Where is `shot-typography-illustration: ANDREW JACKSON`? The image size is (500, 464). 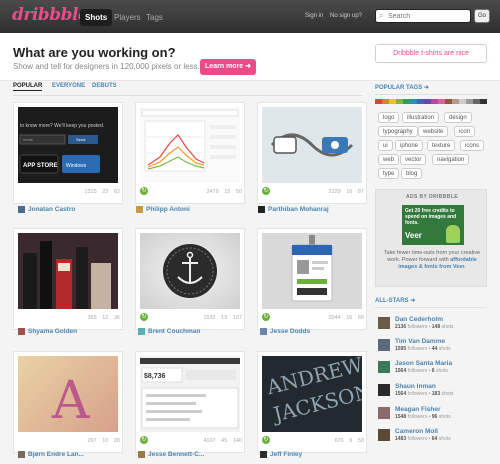
shot-typography-illustration: ANDREW JACKSON is located at coordinates (312, 391).